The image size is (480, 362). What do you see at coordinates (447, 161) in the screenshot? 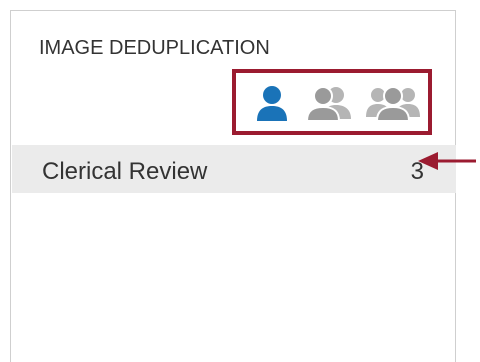
I see `annotation-arrow-icon` at bounding box center [447, 161].